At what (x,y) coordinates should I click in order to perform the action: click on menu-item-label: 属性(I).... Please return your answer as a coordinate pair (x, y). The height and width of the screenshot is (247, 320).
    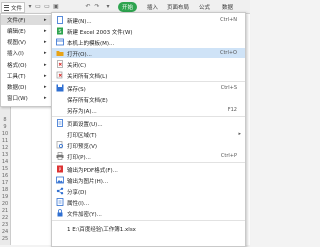
    Looking at the image, I should click on (78, 204).